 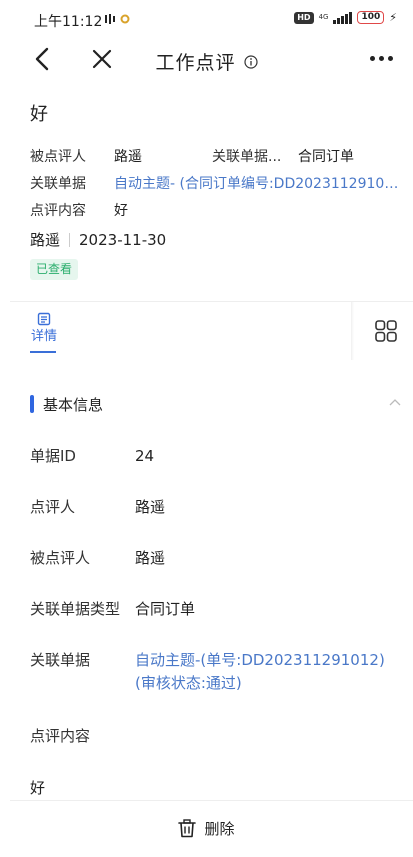 What do you see at coordinates (39, 114) in the screenshot?
I see `review-title: 好` at bounding box center [39, 114].